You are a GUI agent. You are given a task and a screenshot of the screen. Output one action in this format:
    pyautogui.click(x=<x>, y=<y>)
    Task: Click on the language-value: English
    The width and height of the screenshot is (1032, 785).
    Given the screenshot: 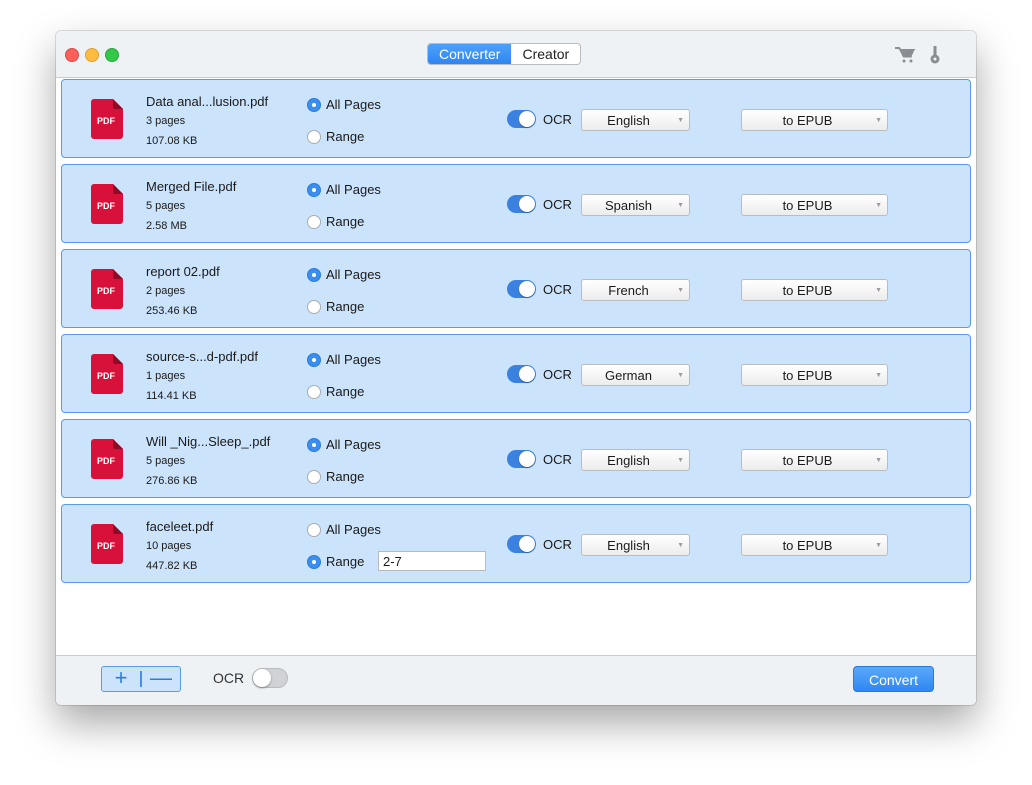 What is the action you would take?
    pyautogui.click(x=628, y=545)
    